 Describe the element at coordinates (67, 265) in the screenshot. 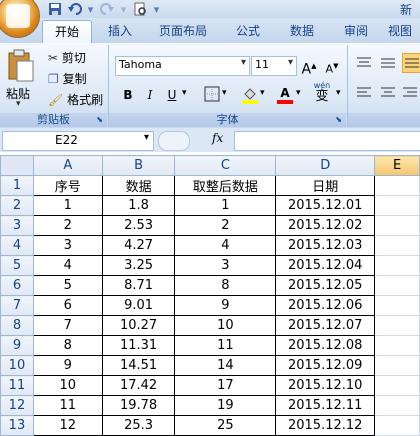

I see `cell-a: 4` at that location.